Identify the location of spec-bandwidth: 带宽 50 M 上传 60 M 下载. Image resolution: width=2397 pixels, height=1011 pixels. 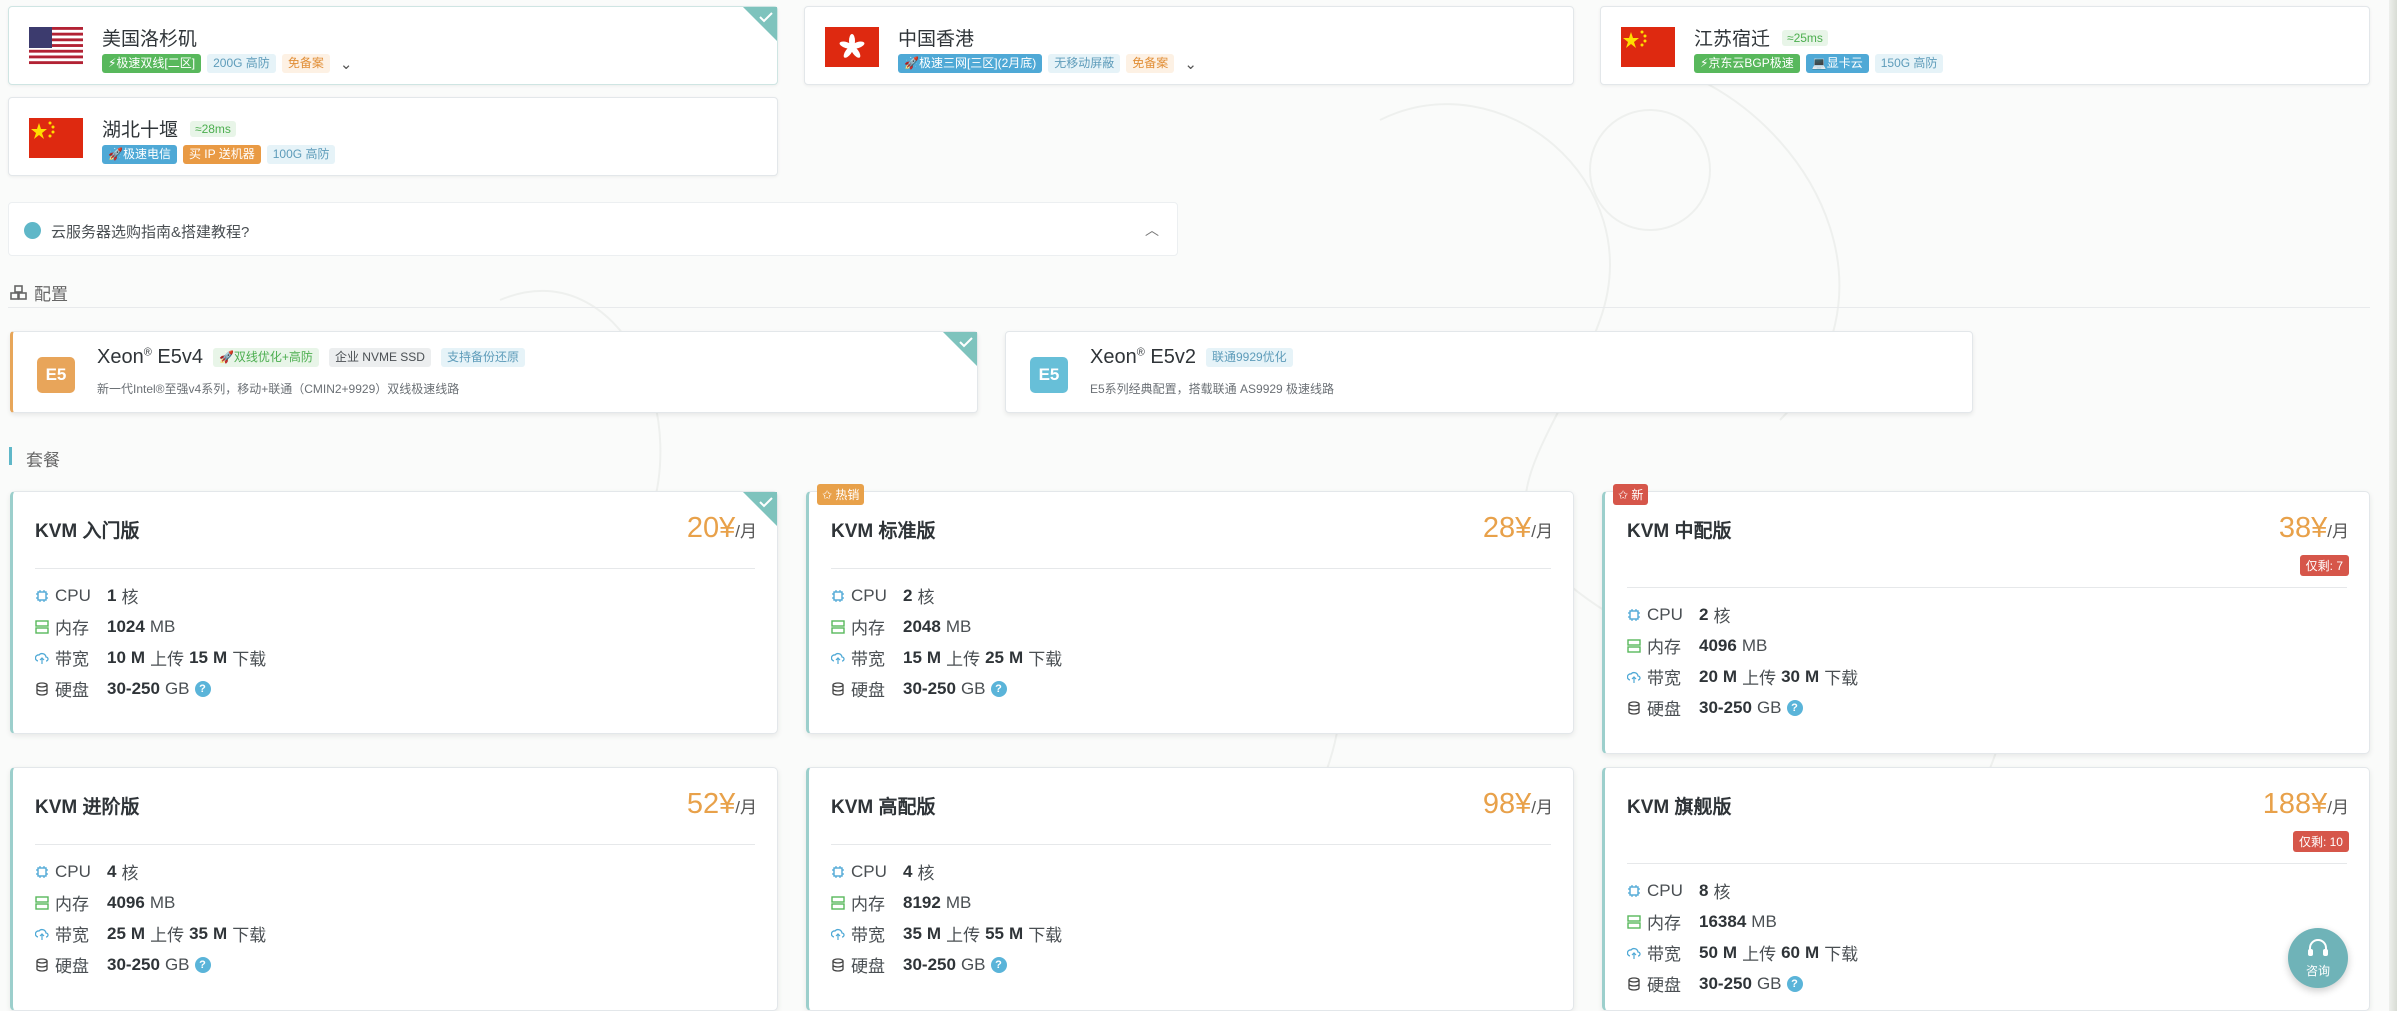
(1745, 952).